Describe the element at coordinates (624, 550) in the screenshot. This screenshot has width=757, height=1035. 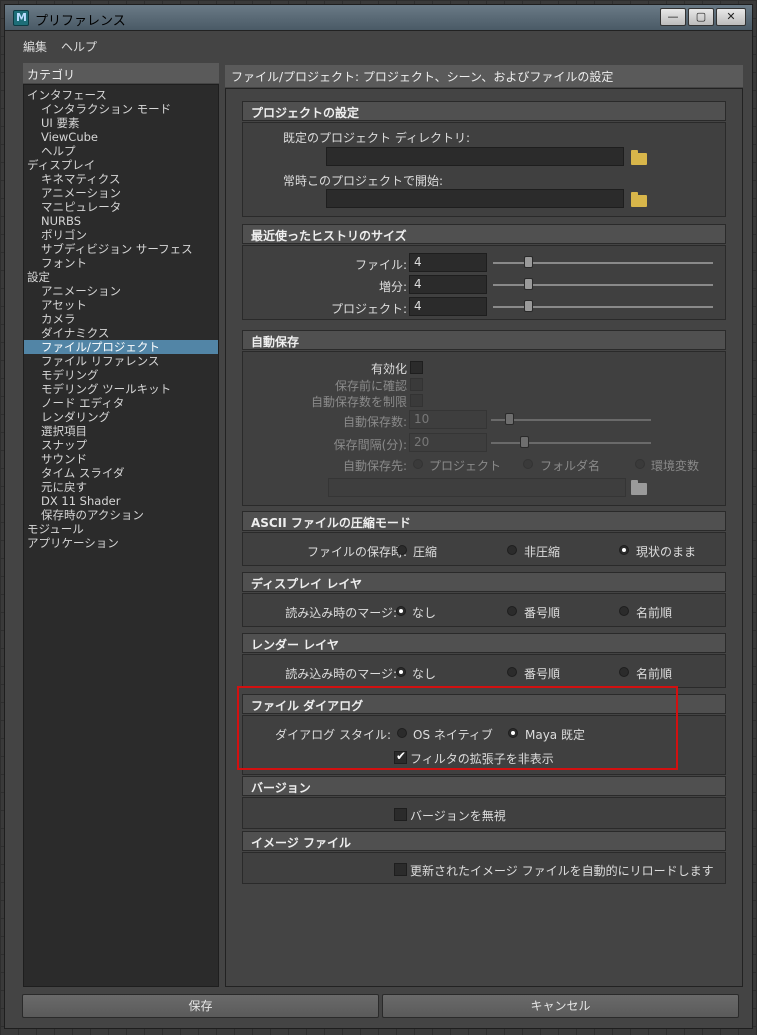
I see `ascii-asis-radio` at that location.